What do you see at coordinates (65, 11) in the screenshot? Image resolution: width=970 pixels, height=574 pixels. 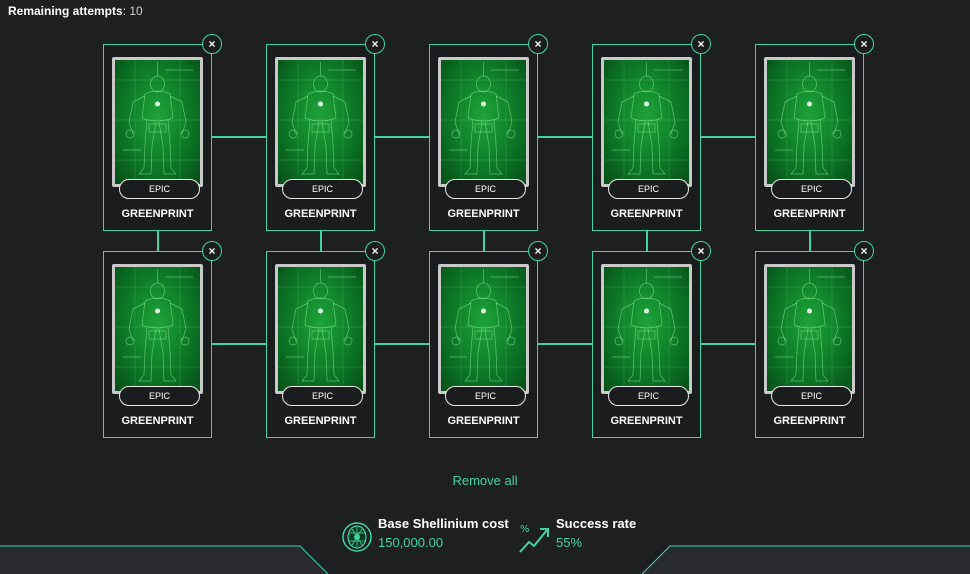 I see `attempts-label: Remaining attempts` at bounding box center [65, 11].